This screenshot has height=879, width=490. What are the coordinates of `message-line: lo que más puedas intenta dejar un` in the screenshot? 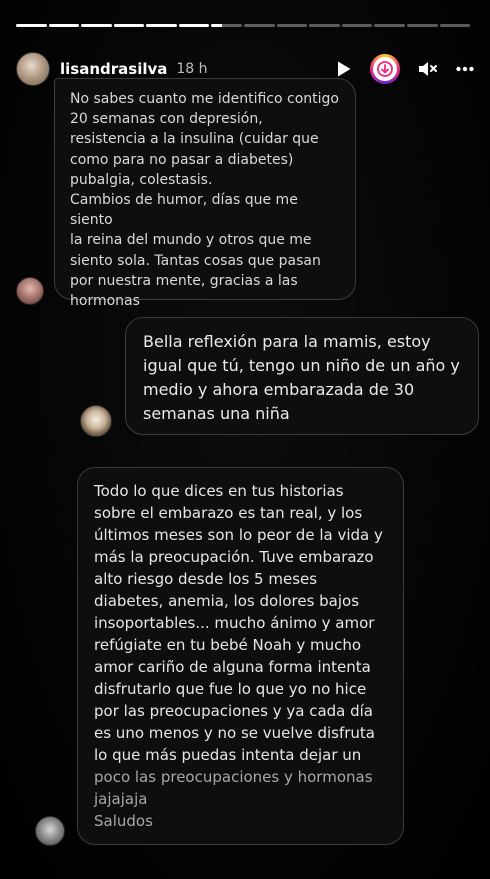 It's located at (228, 755).